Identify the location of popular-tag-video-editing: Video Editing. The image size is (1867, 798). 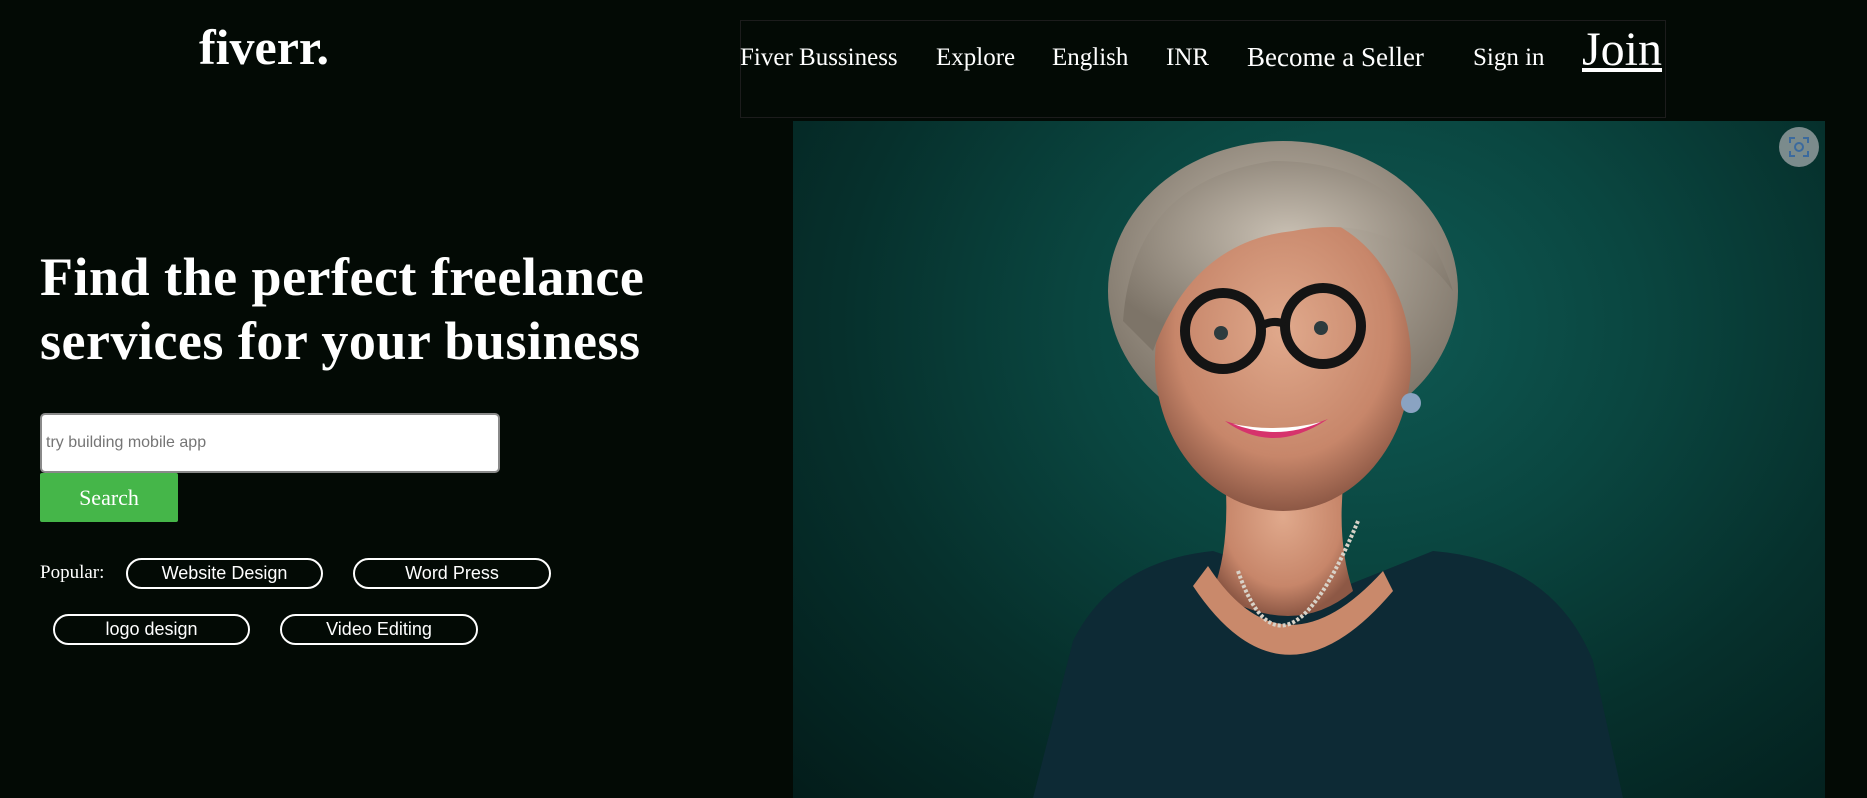
(379, 629).